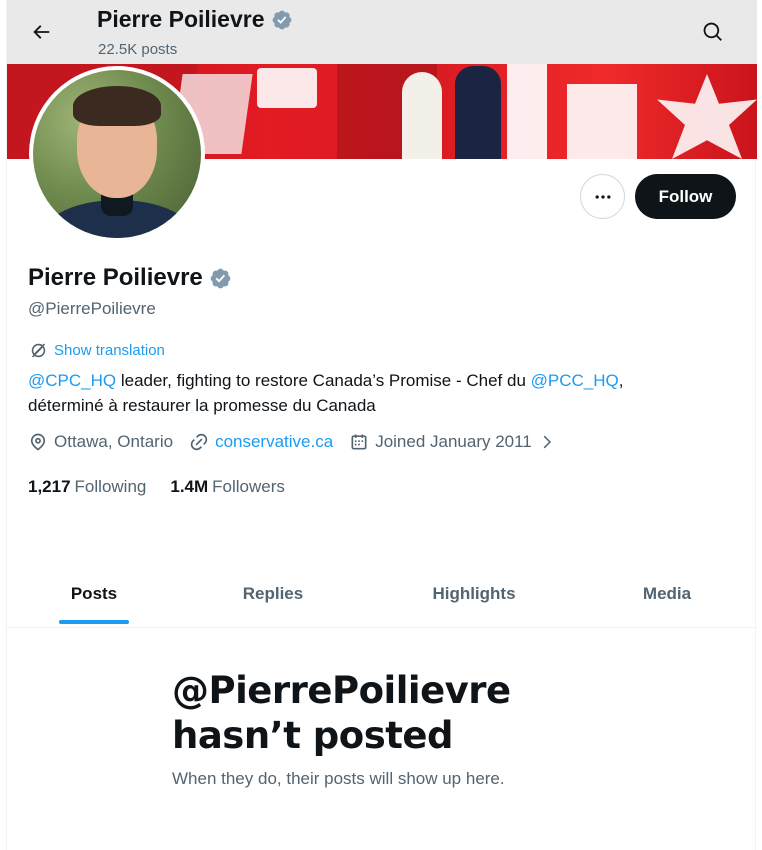  I want to click on profile-avatar, so click(117, 154).